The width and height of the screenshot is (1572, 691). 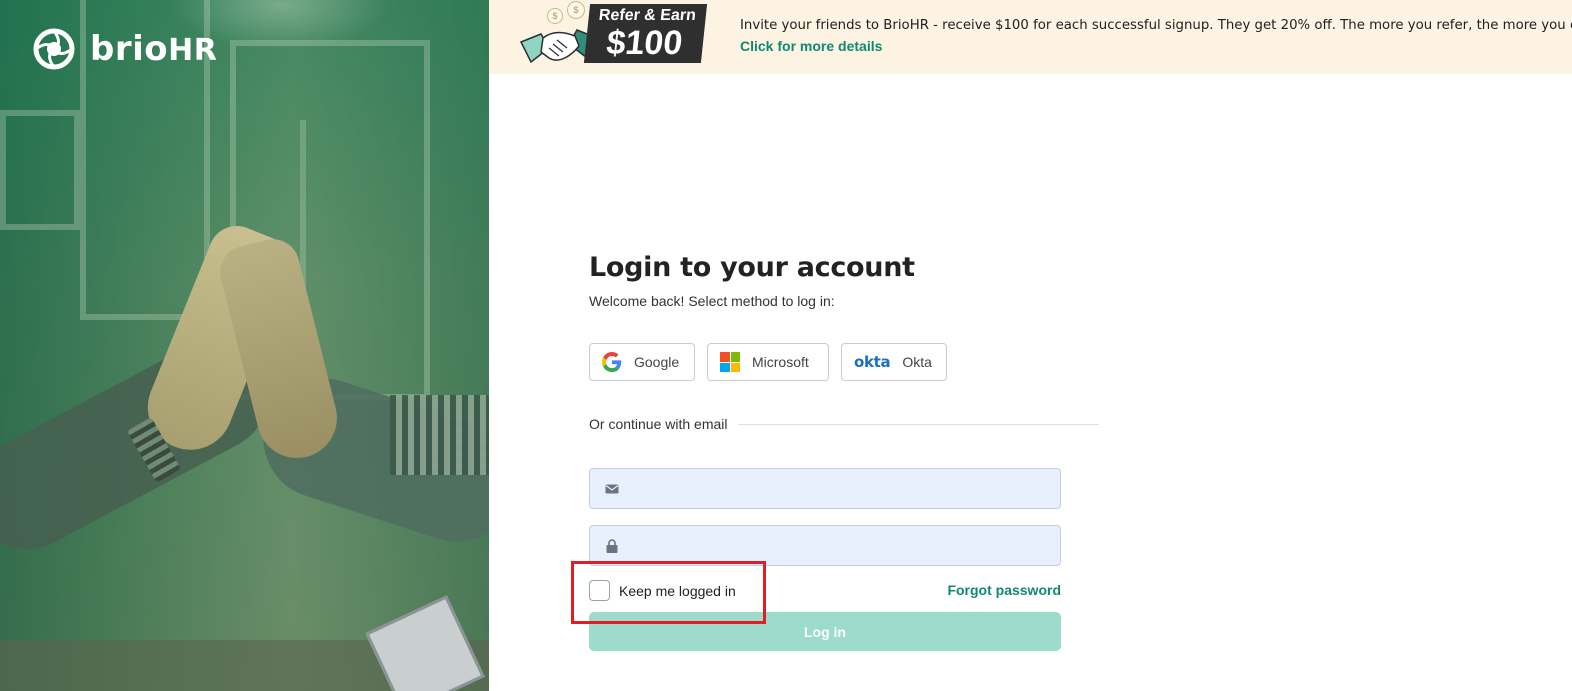 I want to click on coin-icon: $, so click(x=576, y=10).